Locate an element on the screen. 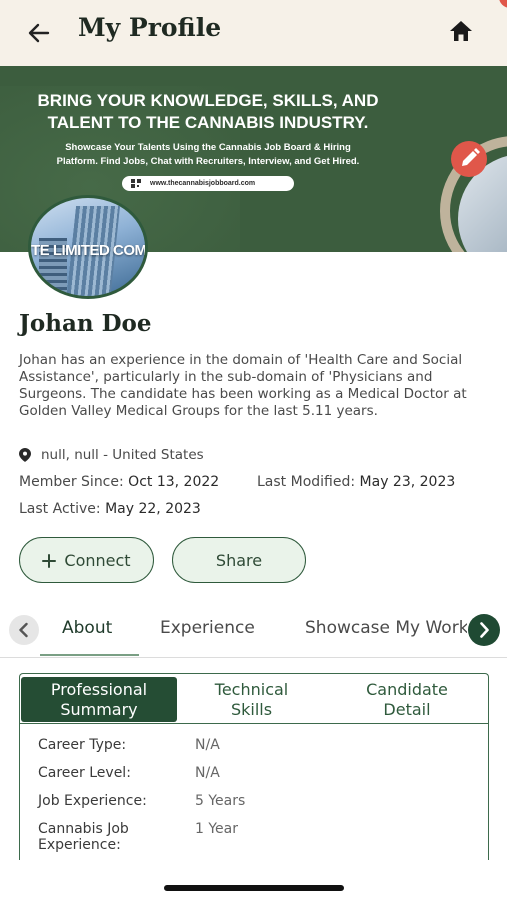 The image size is (507, 900). cannabis-label-line-1: Cannabis Job is located at coordinates (83, 829).